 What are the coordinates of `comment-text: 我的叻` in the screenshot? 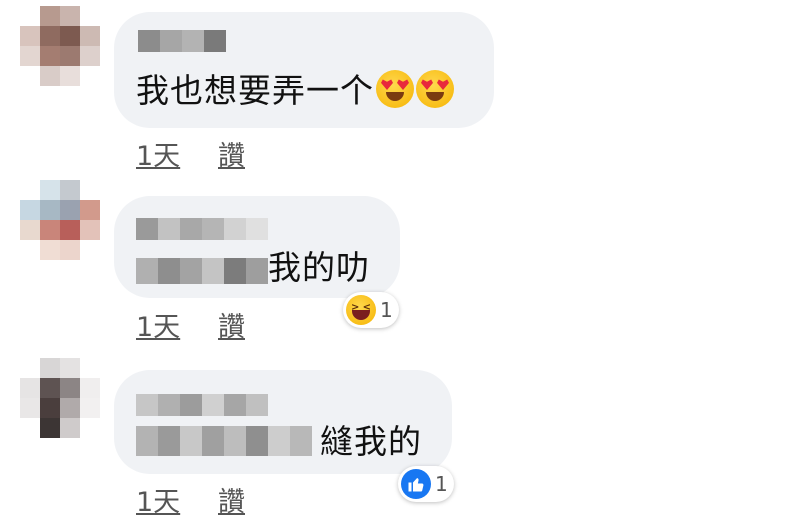 It's located at (319, 267).